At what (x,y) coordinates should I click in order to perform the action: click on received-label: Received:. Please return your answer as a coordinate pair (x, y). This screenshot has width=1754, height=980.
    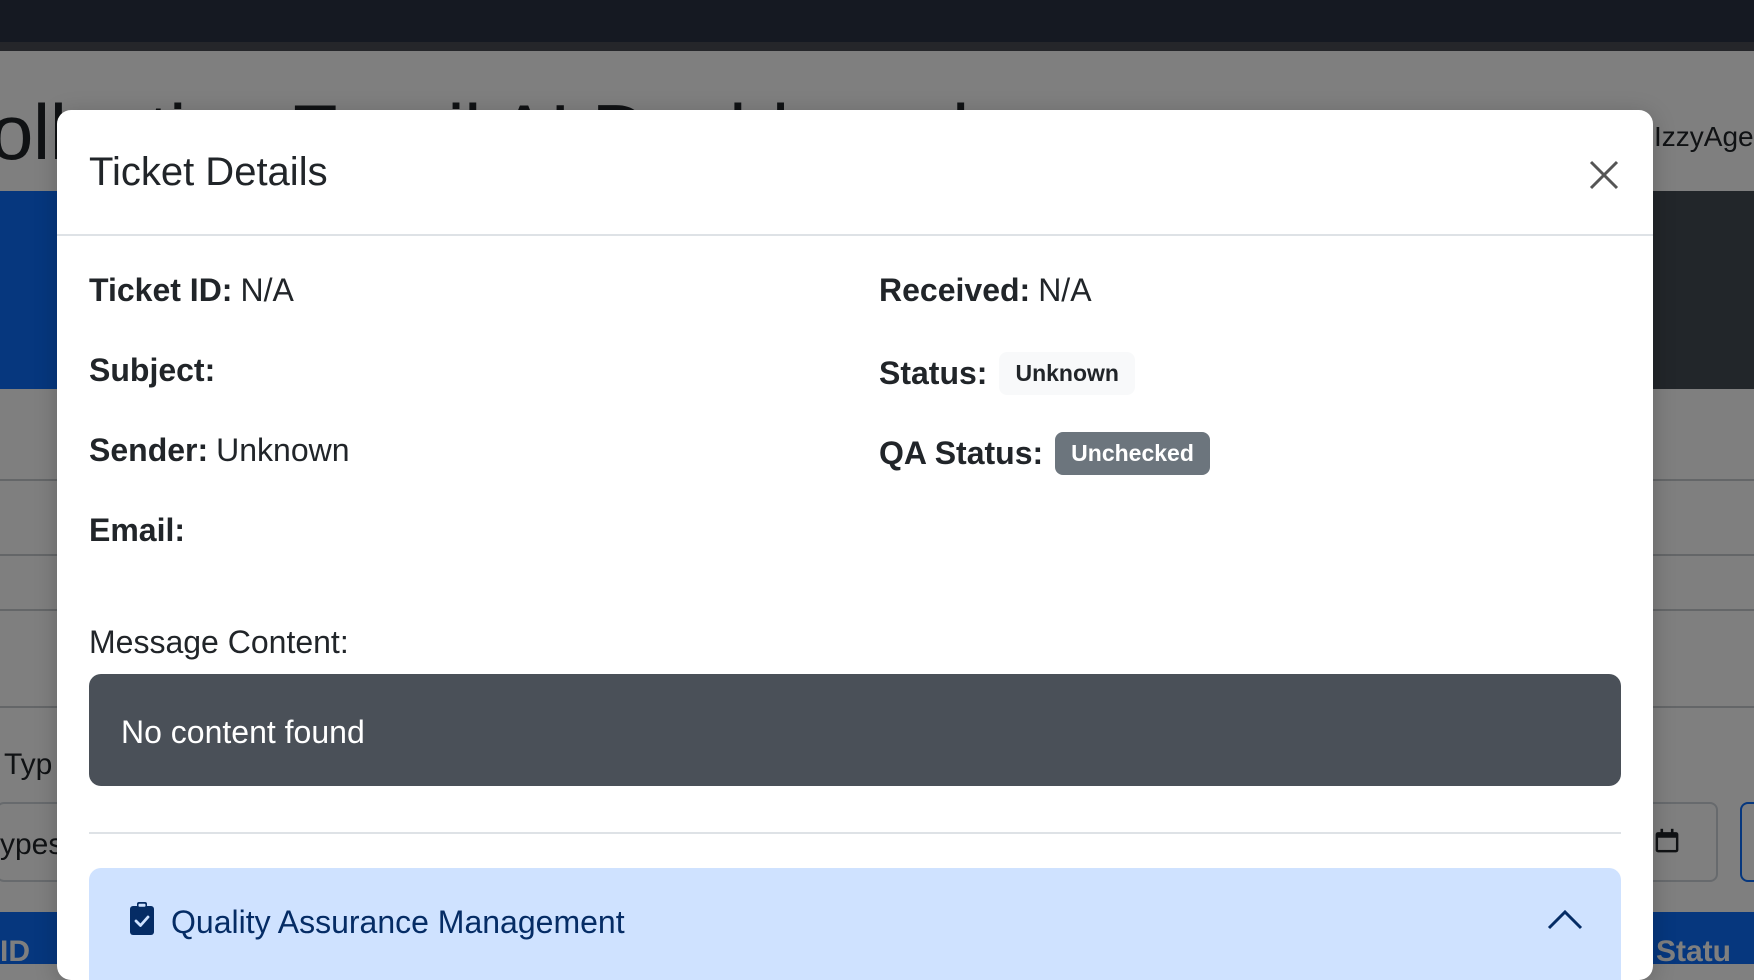
    Looking at the image, I should click on (955, 290).